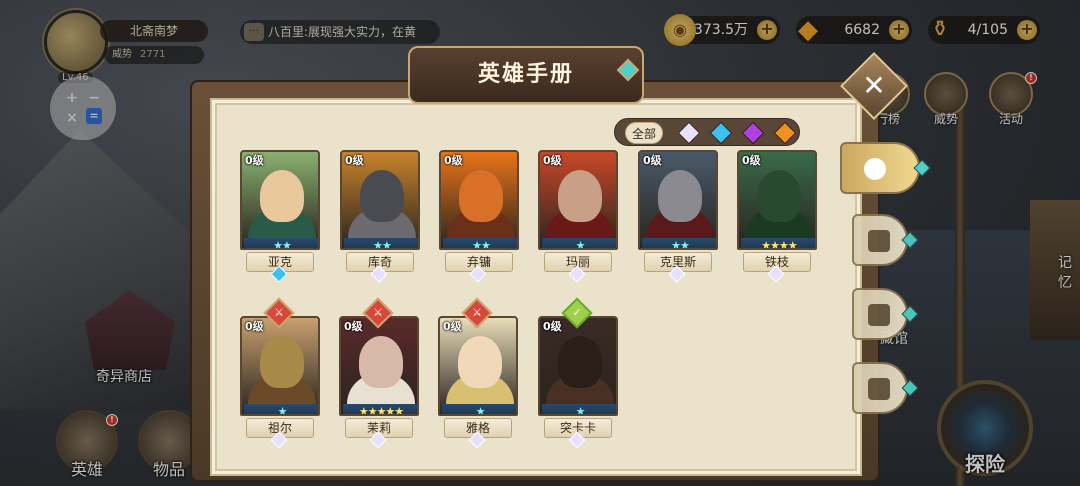  I want to click on filter-orange-gem-icon, so click(785, 133).